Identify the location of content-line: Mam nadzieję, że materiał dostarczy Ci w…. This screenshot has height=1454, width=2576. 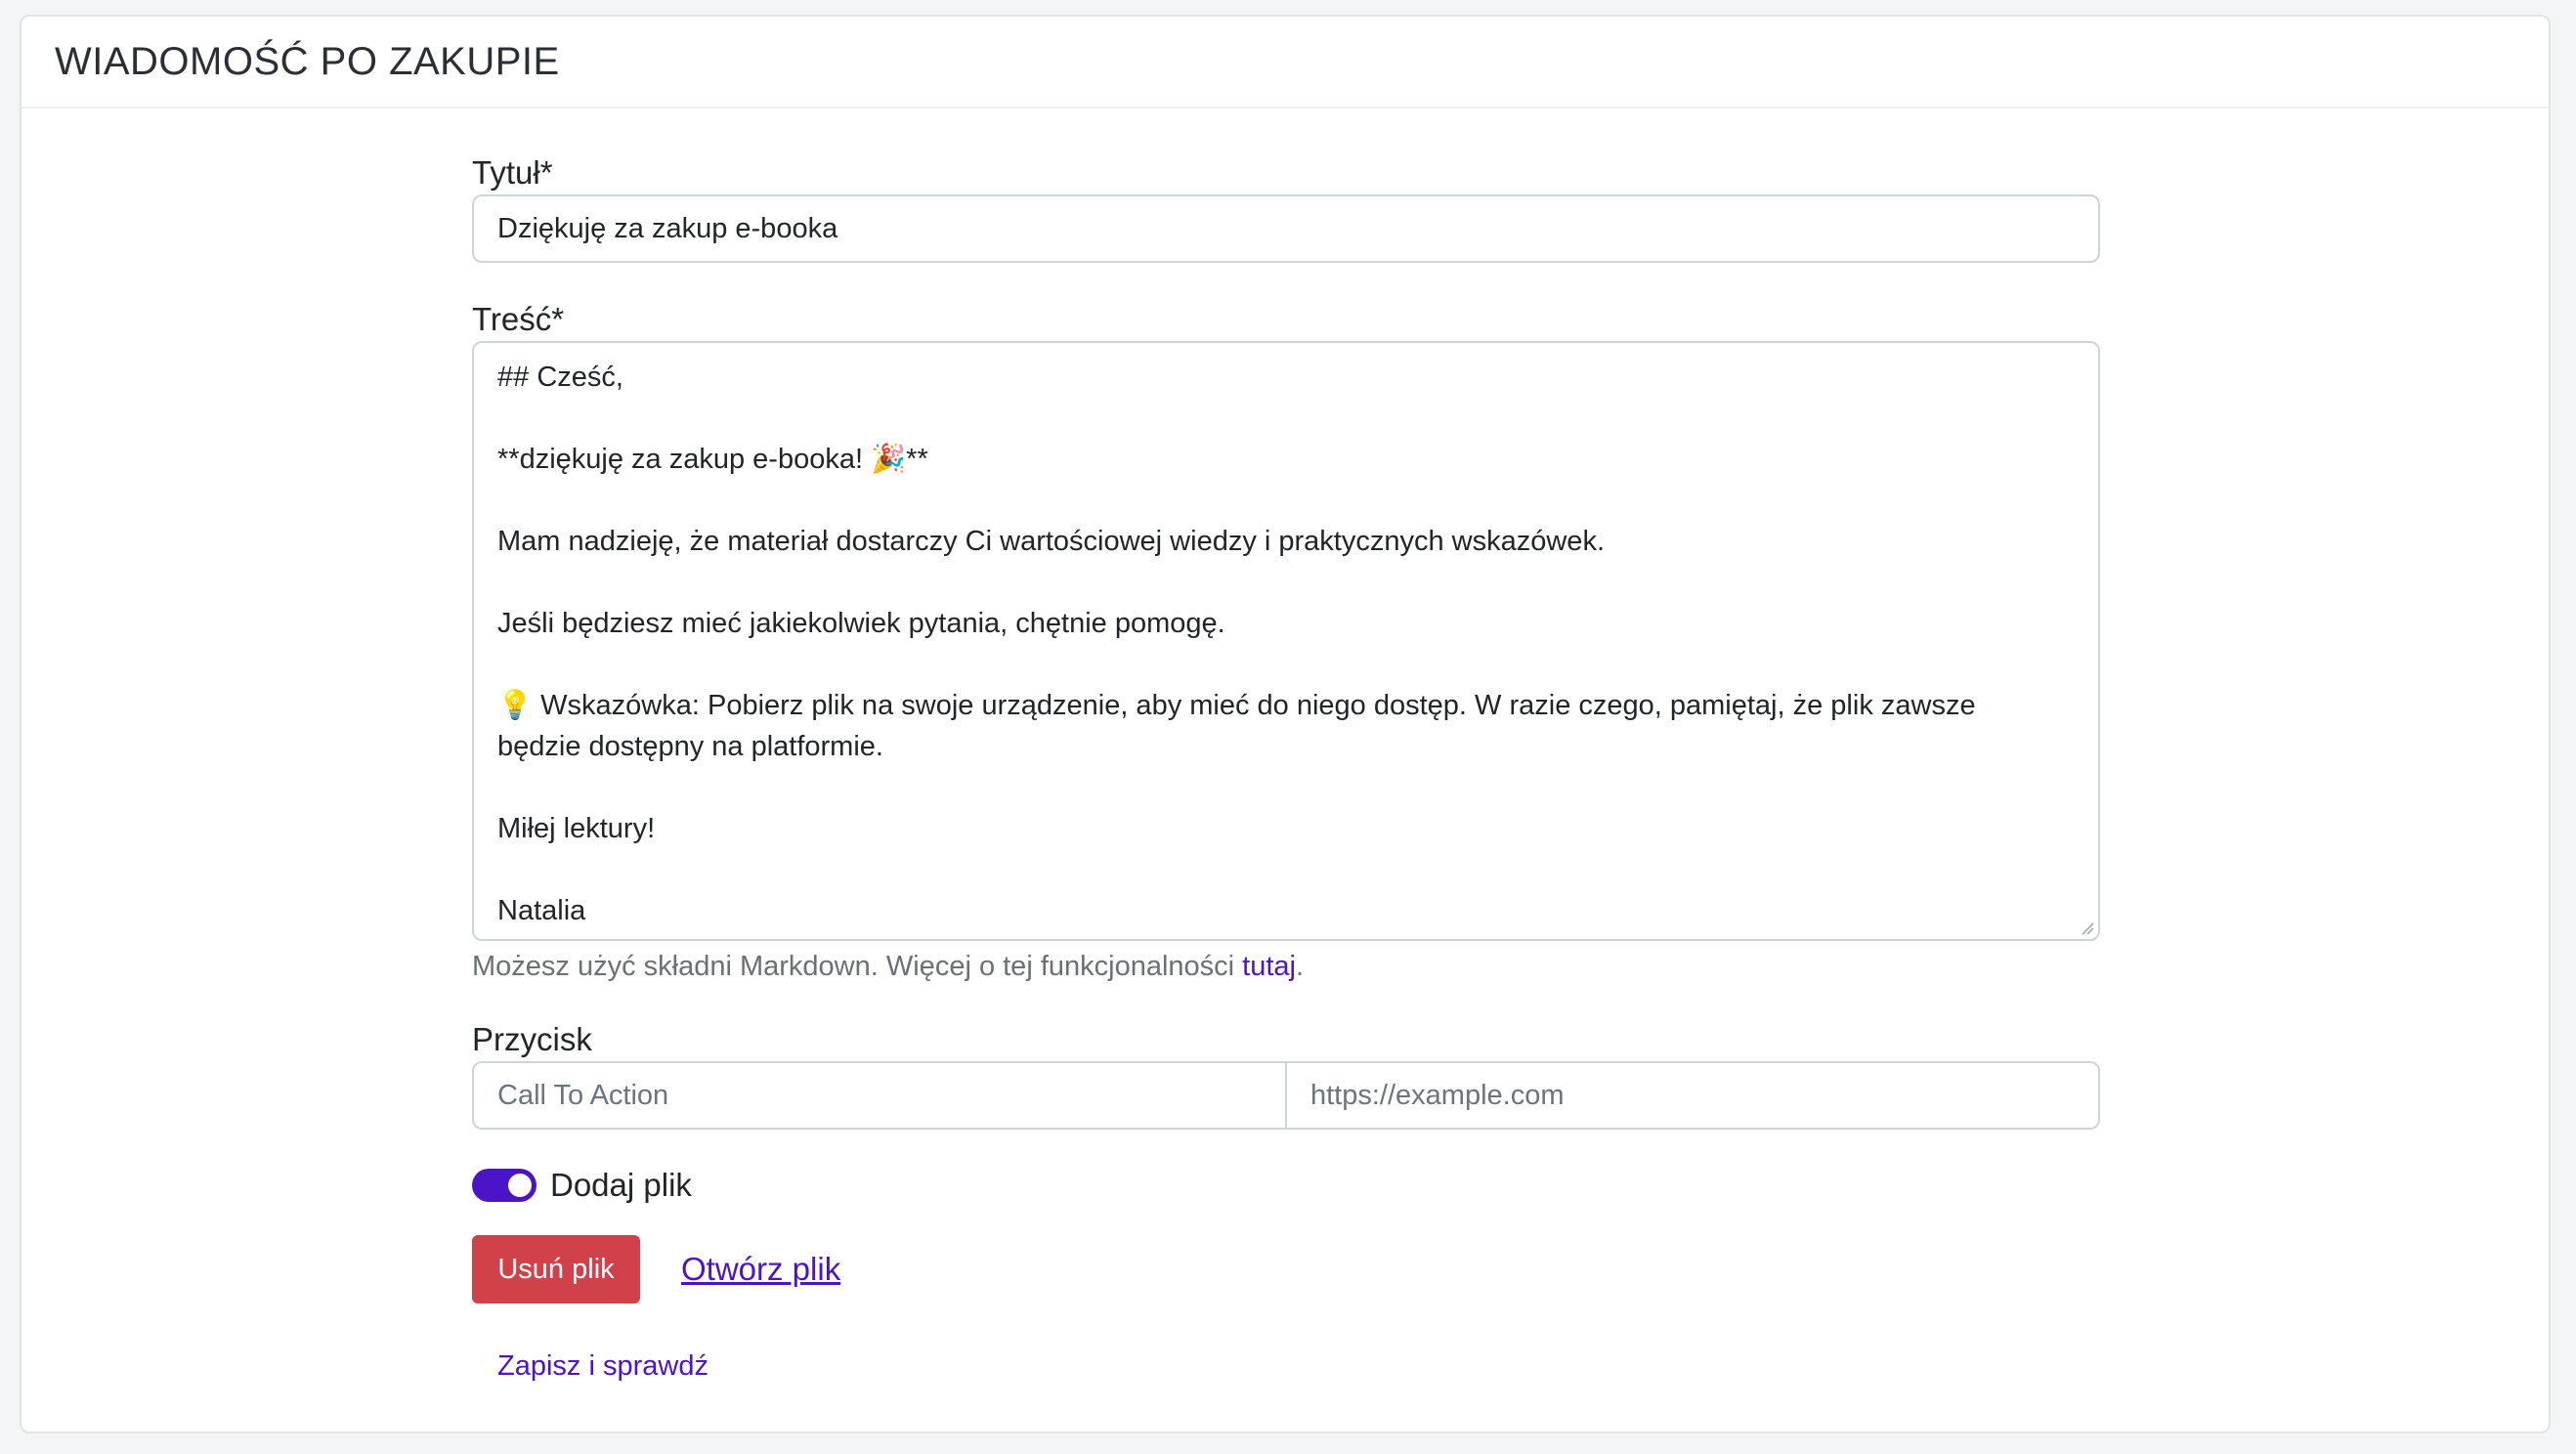
(1051, 541).